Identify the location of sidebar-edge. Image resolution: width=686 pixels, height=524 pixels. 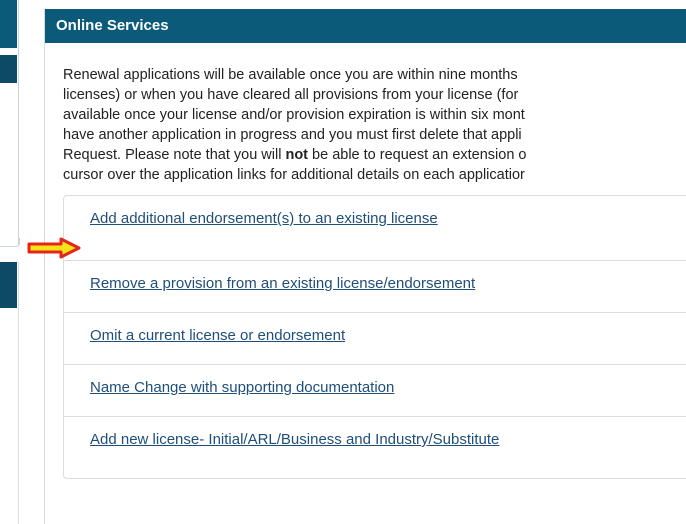
(10, 262).